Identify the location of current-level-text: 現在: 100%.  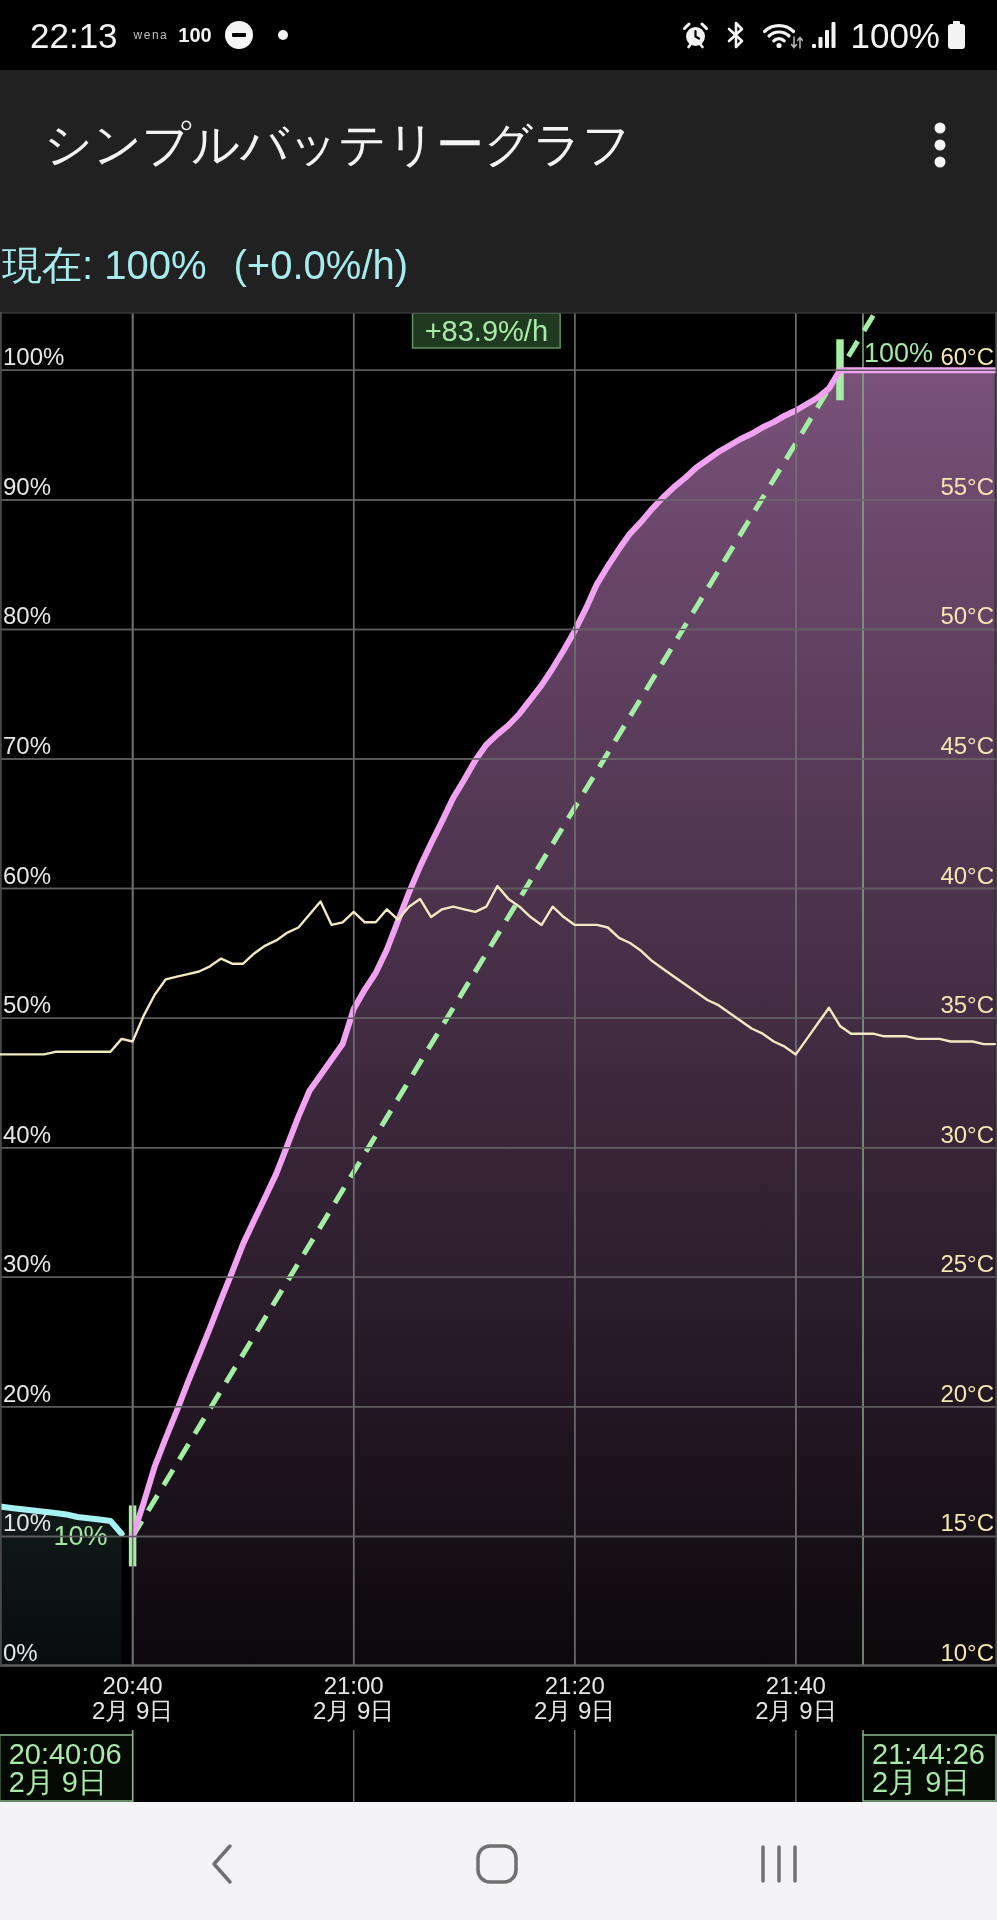
(104, 265).